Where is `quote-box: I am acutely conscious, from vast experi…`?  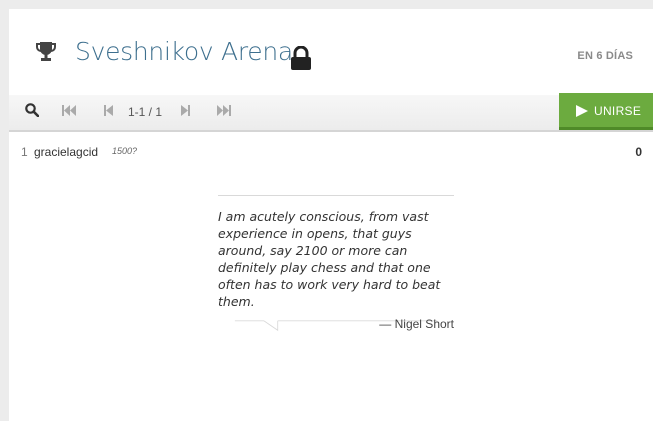
quote-box: I am acutely conscious, from vast experi… is located at coordinates (336, 265).